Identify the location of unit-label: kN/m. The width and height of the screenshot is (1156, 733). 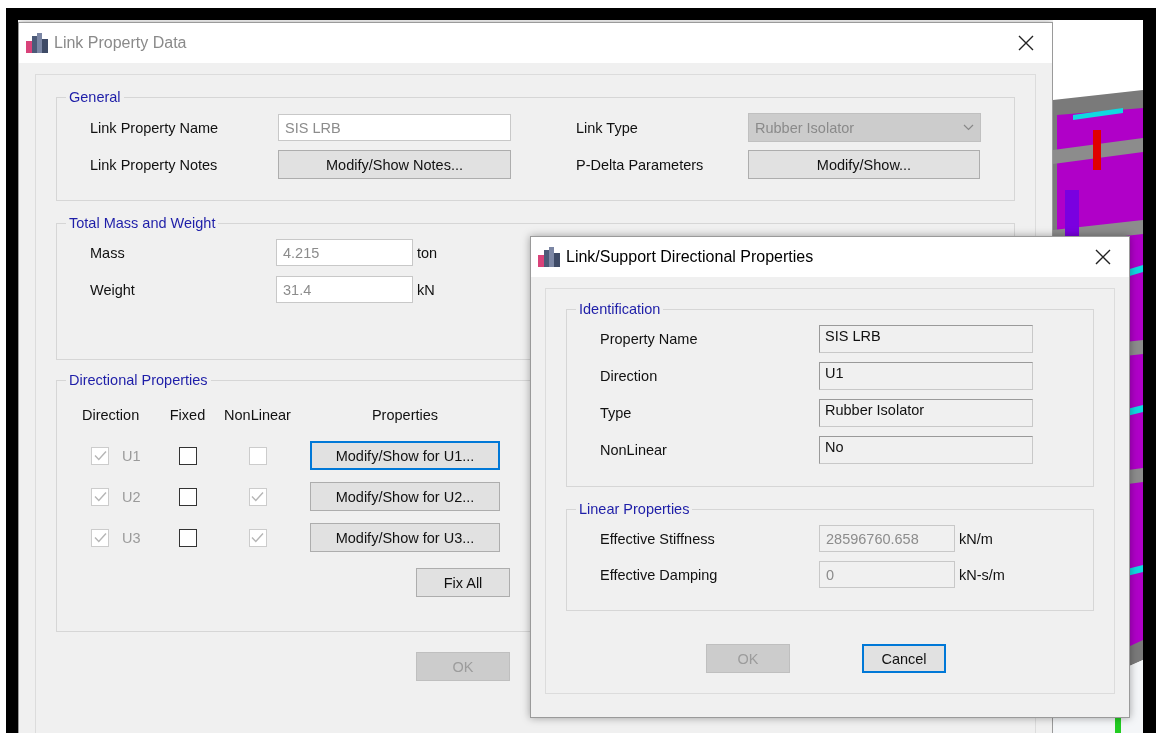
(976, 538).